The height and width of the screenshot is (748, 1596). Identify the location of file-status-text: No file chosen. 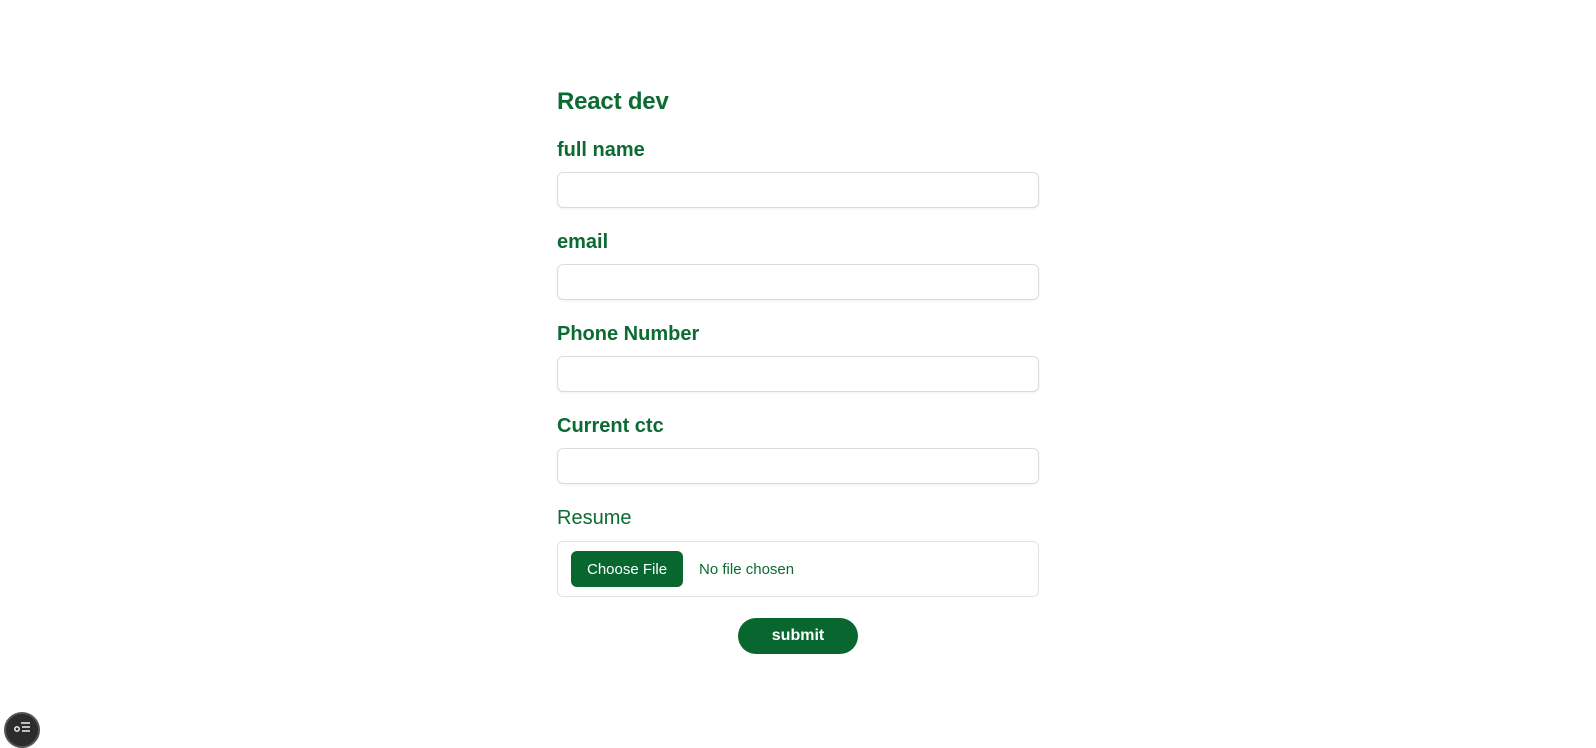
(747, 569).